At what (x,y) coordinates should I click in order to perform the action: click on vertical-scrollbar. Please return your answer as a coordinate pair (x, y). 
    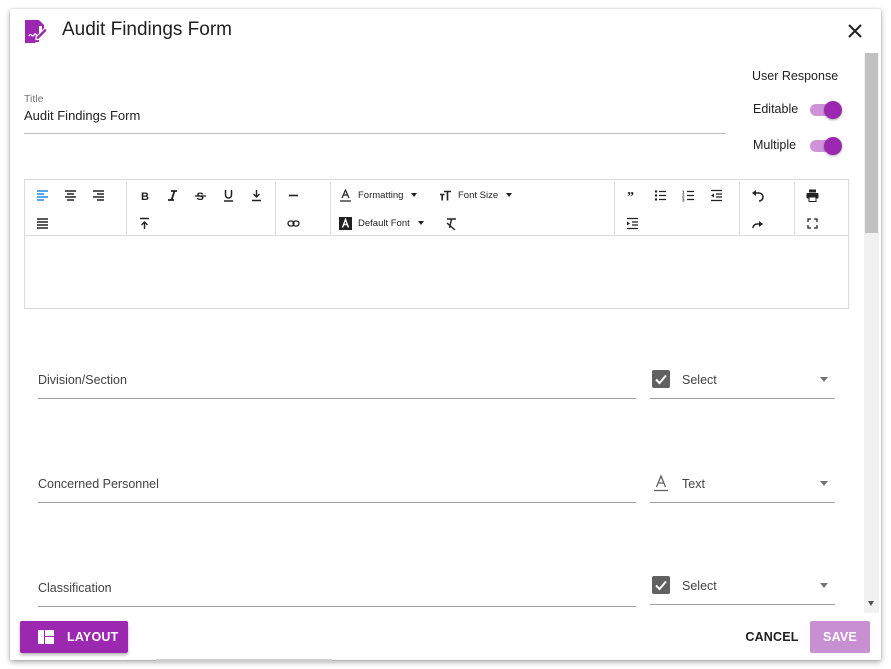
    Looking at the image, I should click on (871, 333).